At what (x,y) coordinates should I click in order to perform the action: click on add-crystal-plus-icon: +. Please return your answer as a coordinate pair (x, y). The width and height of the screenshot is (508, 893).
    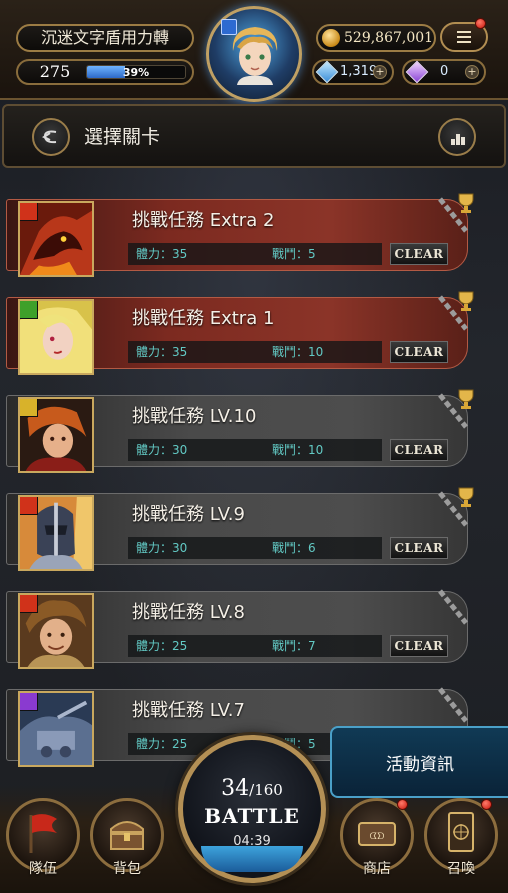
    Looking at the image, I should click on (380, 72).